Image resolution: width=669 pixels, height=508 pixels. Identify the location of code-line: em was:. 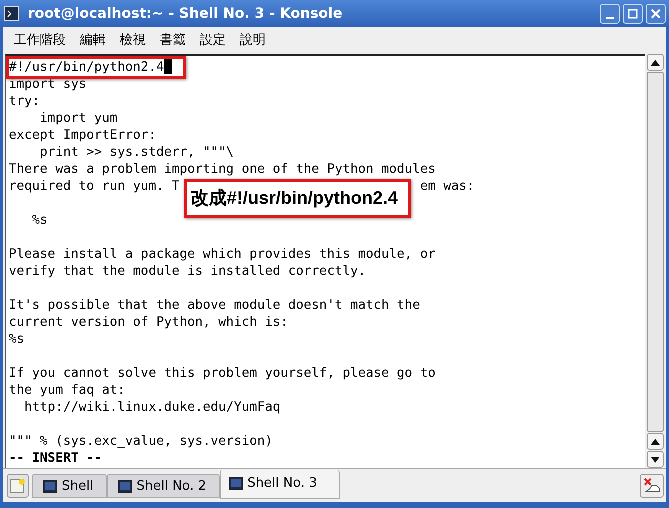
(447, 186).